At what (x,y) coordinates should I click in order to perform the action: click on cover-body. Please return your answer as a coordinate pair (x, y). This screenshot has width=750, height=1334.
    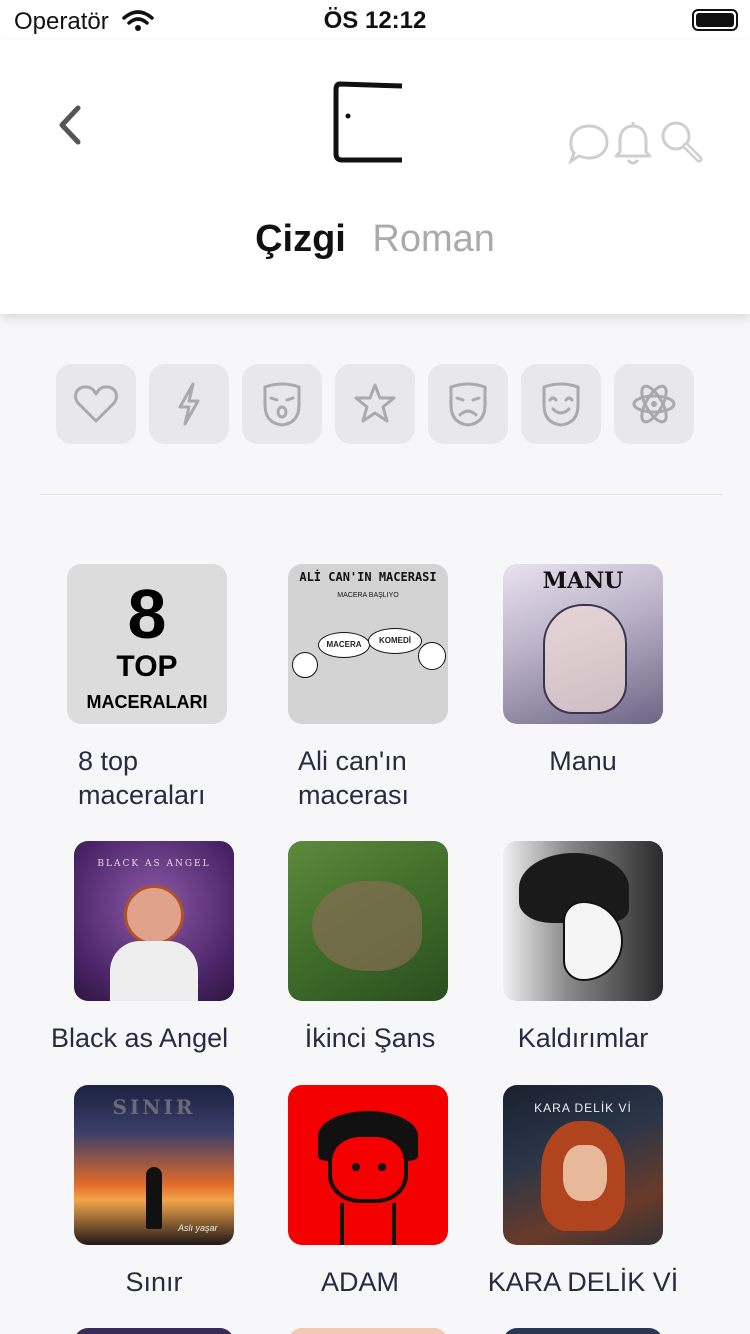
    Looking at the image, I should click on (368, 1224).